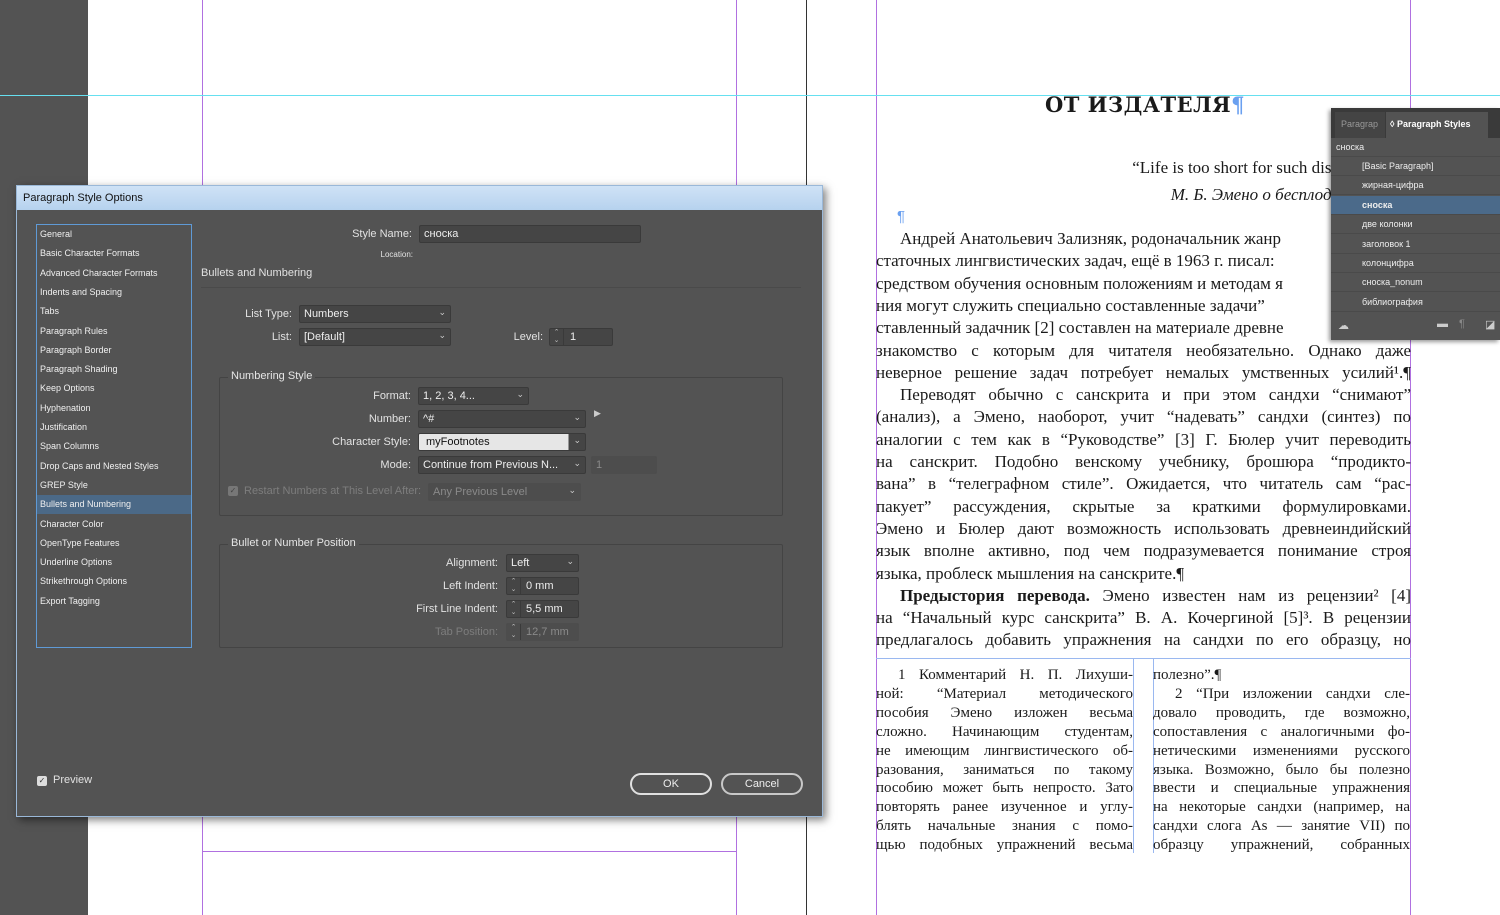 This screenshot has width=1500, height=915. Describe the element at coordinates (1415, 166) in the screenshot. I see `style-item: [Basic Paragraph]` at that location.